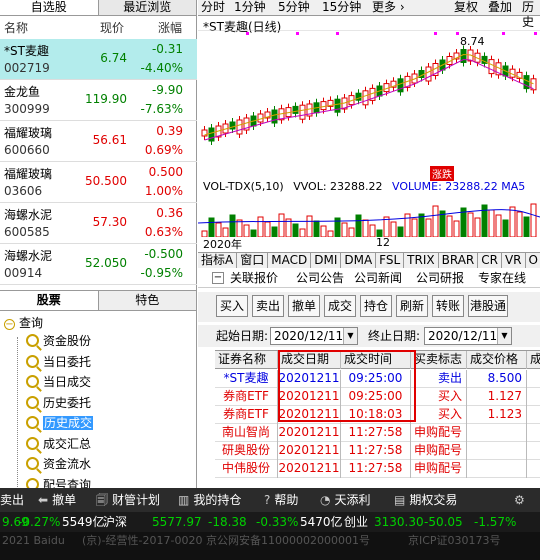 The image size is (540, 560). Describe the element at coordinates (250, 7) in the screenshot. I see `tab-1min: 1分钟` at that location.